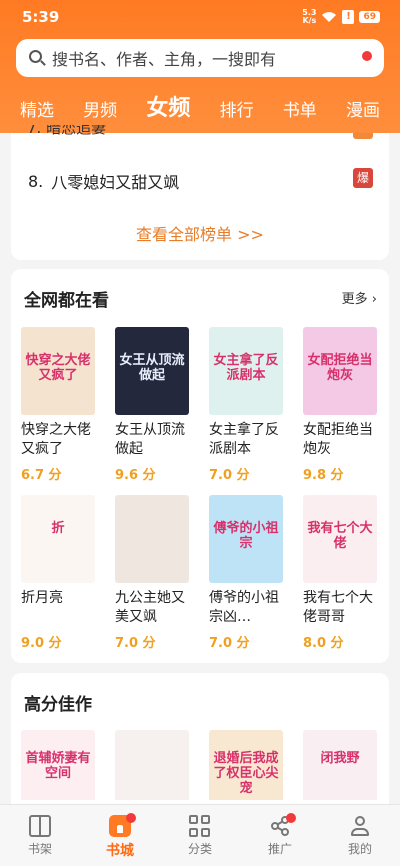 This screenshot has width=400, height=866. I want to click on book-cover: 傅爷的小祖宗, so click(246, 539).